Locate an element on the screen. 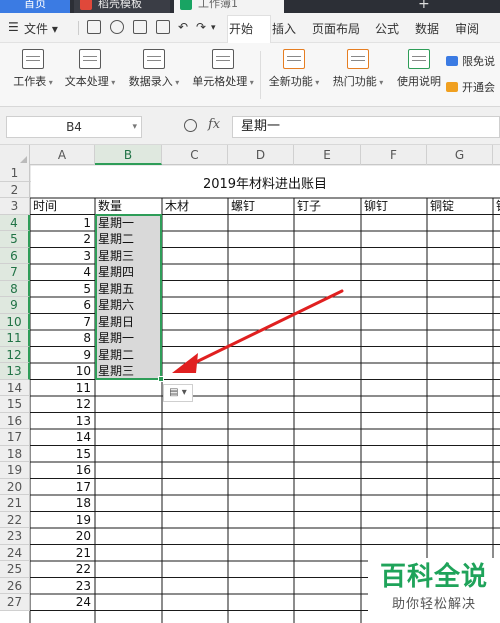 This screenshot has width=500, height=623. tab-home: 首页 is located at coordinates (35, 6).